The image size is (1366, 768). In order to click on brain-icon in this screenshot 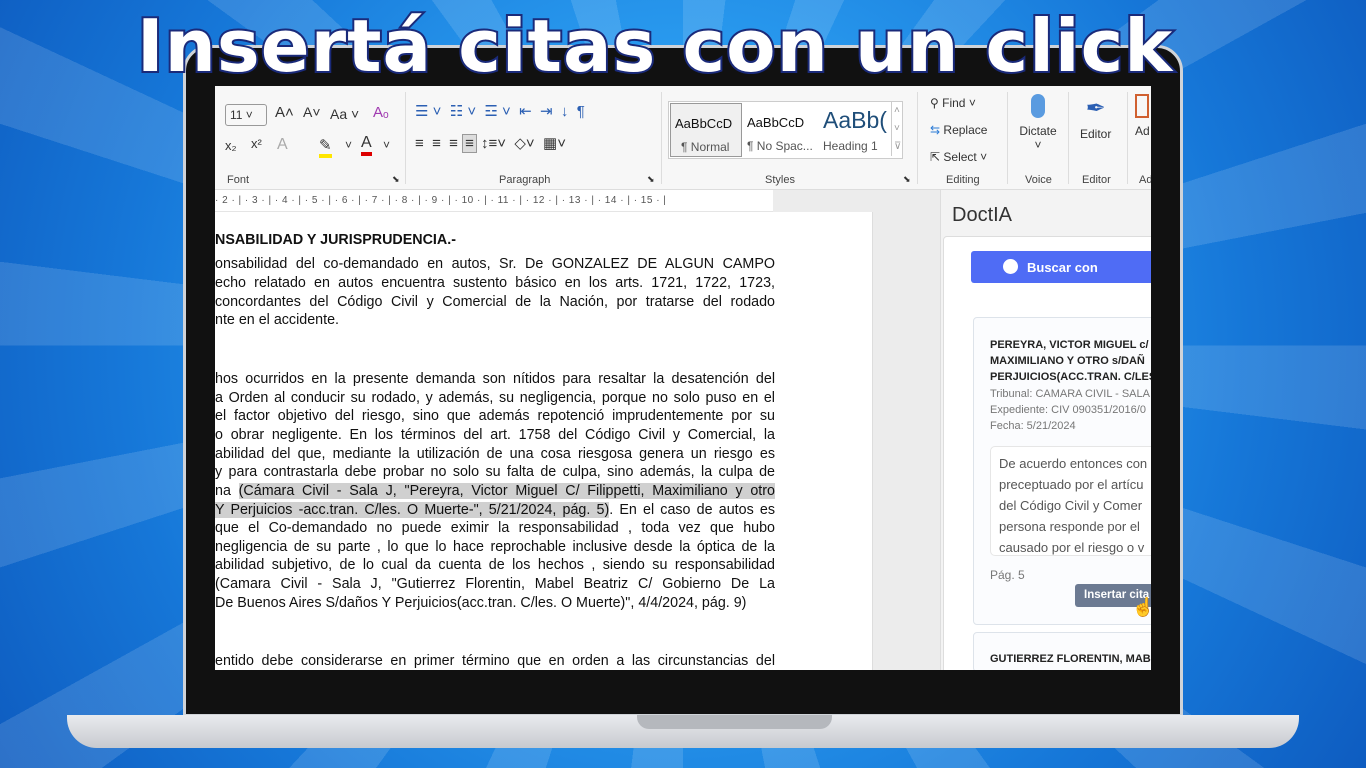, I will do `click(1010, 266)`.